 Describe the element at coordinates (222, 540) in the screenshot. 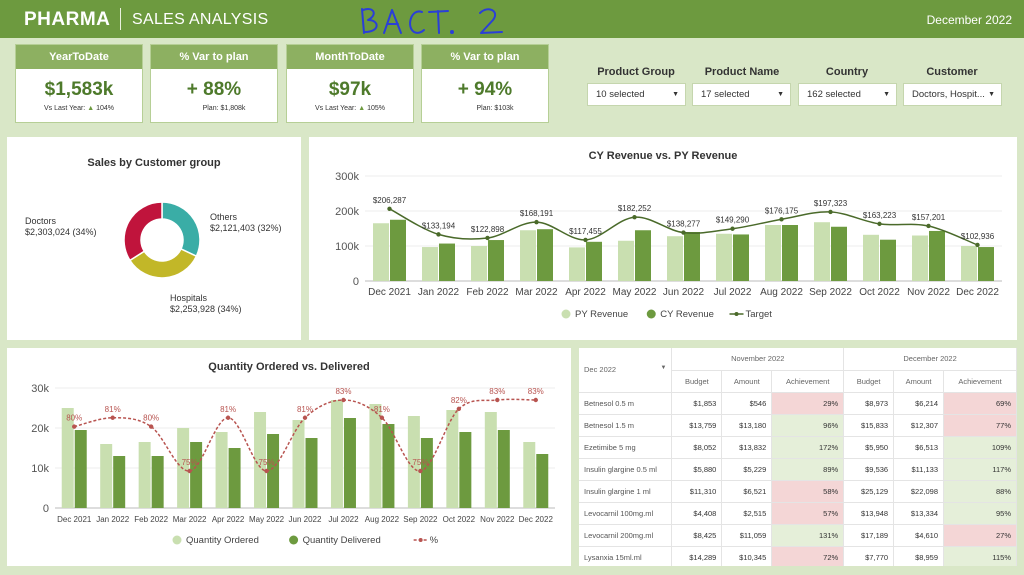

I see `legend-label: Quantity Ordered` at that location.